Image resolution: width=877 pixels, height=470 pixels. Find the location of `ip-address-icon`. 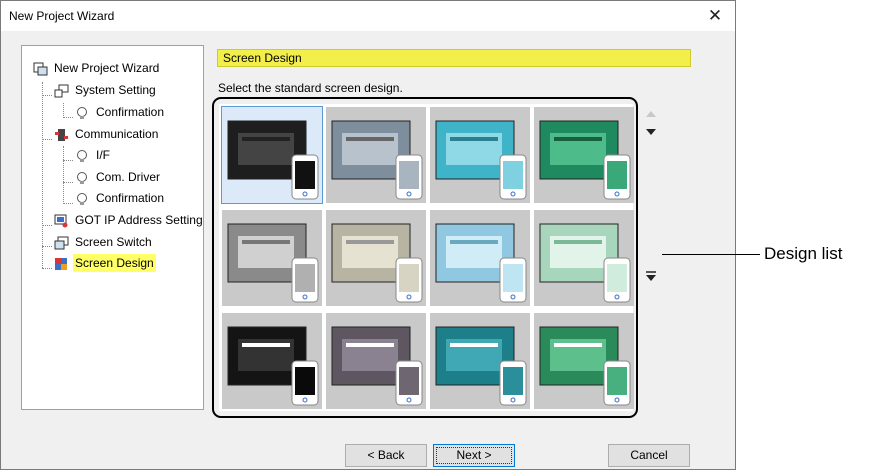

ip-address-icon is located at coordinates (61, 221).